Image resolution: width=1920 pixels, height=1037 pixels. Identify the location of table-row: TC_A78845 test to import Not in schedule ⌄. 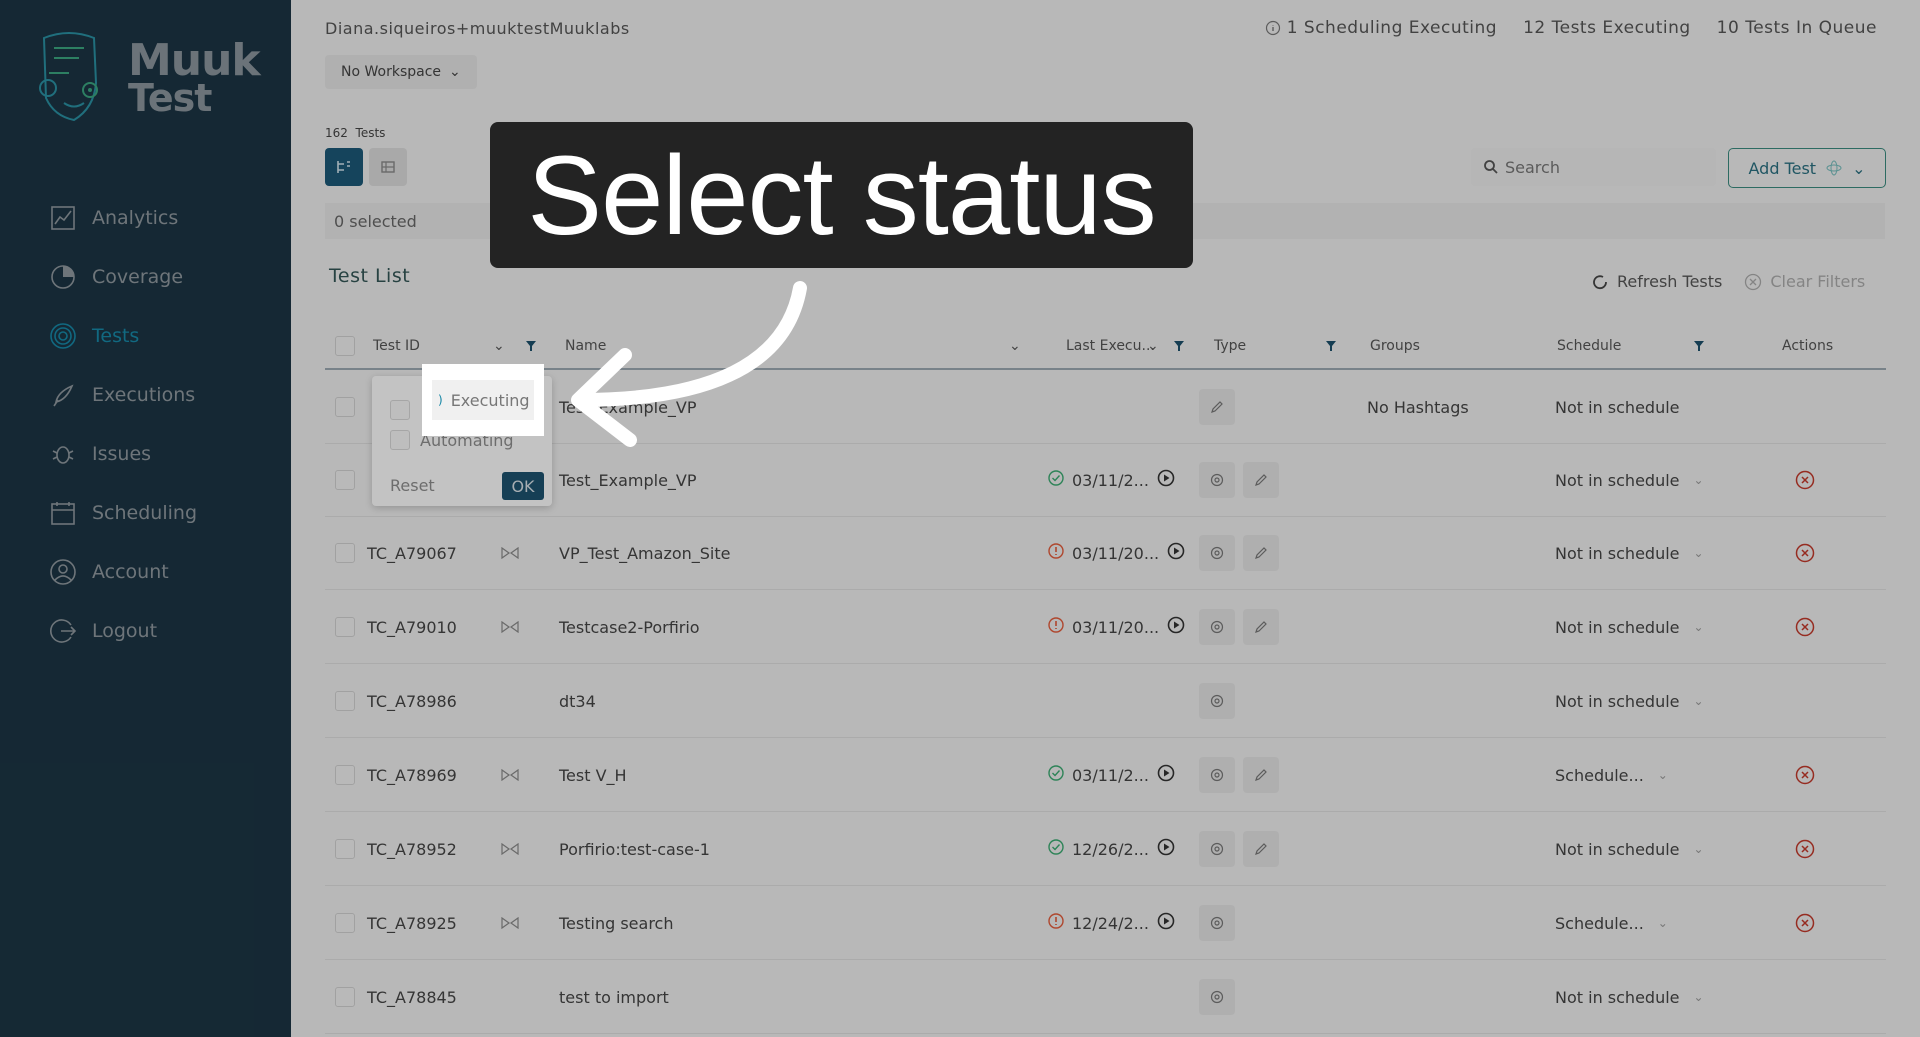
(1105, 997).